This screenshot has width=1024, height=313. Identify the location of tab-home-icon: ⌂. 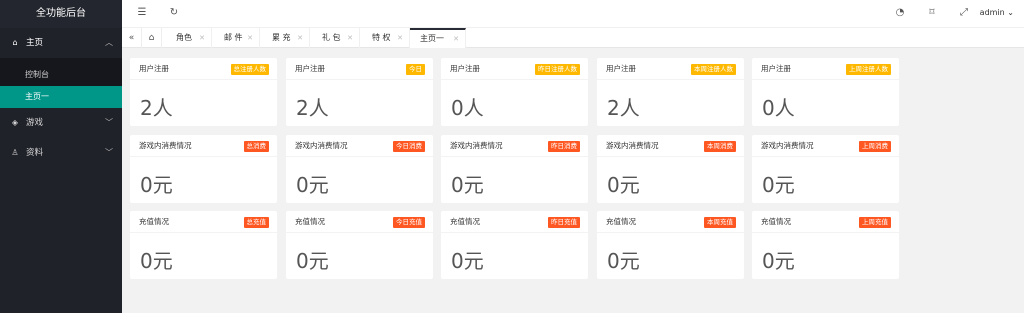
(152, 38).